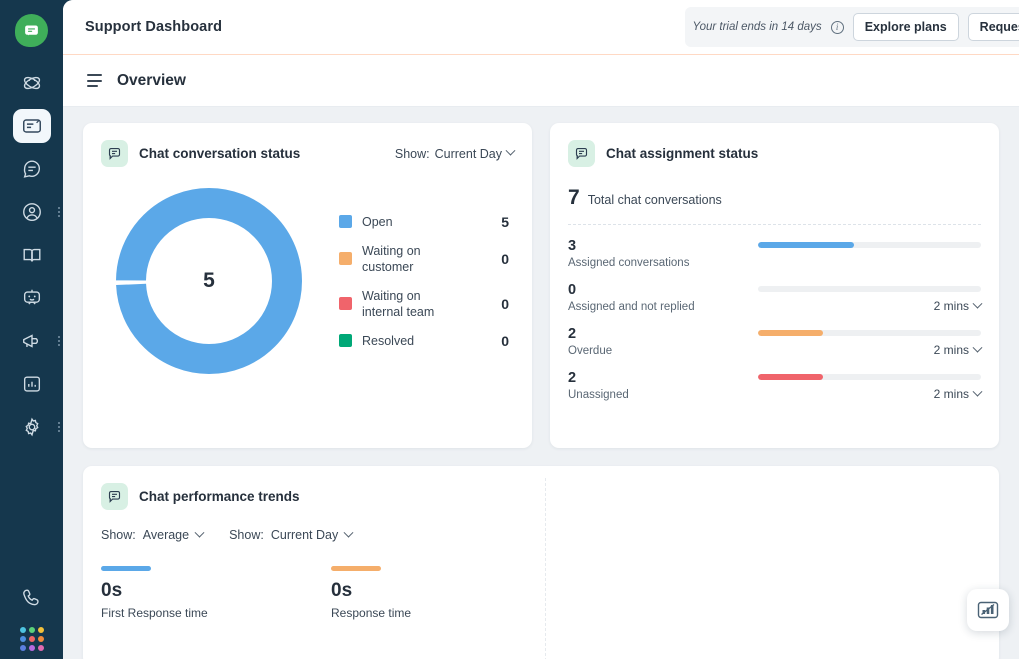  I want to click on inbox-card-icon, so click(31, 126).